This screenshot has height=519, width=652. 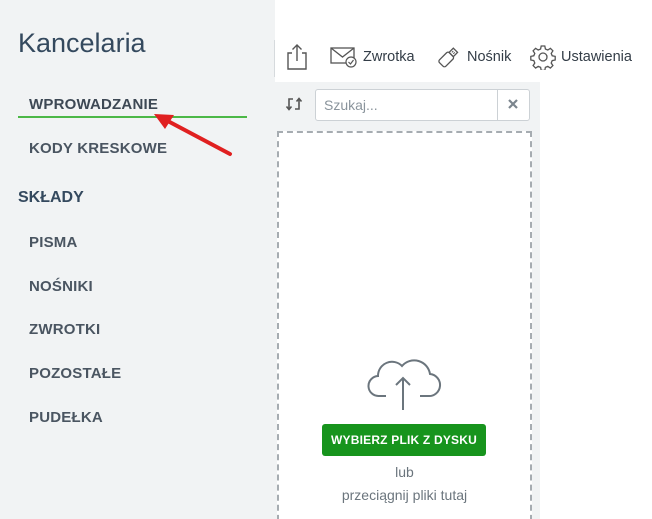 I want to click on search-box, so click(x=422, y=105).